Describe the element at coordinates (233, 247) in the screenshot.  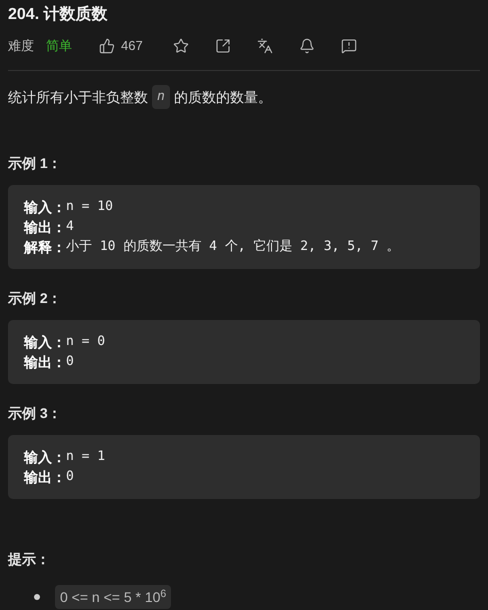
I see `example-value: 小于 10 的质数一共有 4 个, 它们是 2, 3, 5, 7 。` at that location.